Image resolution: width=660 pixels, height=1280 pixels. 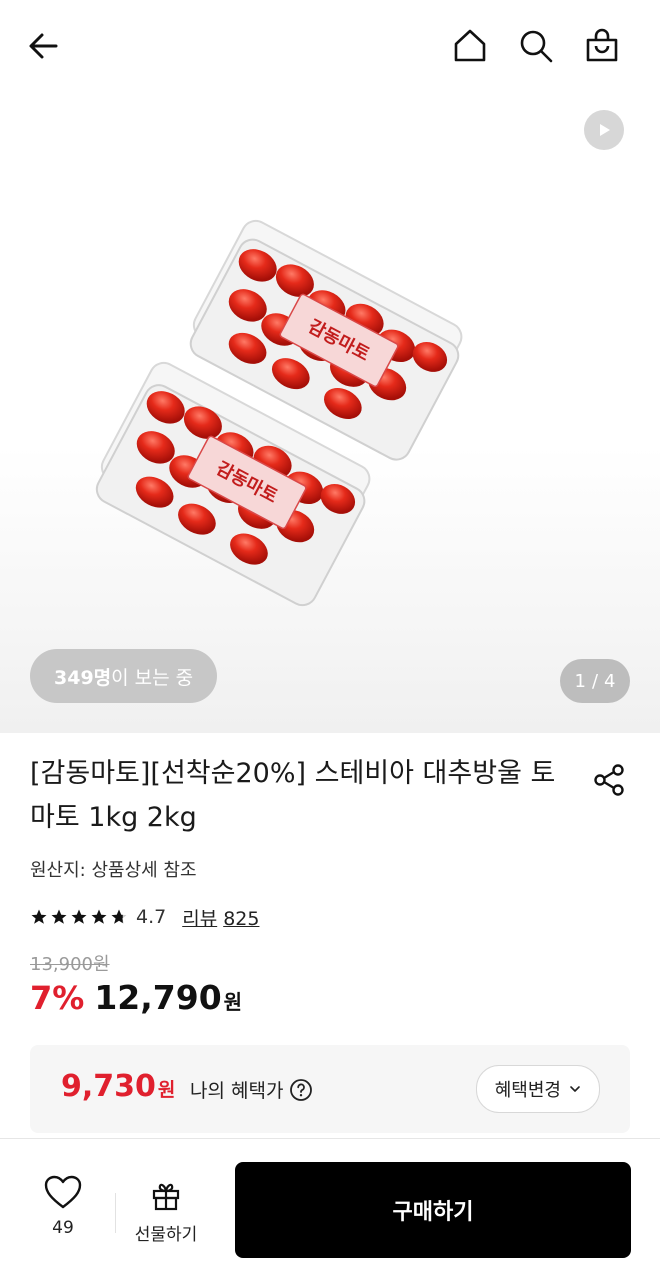 I want to click on benefit-price-value: 9,730, so click(x=108, y=1086).